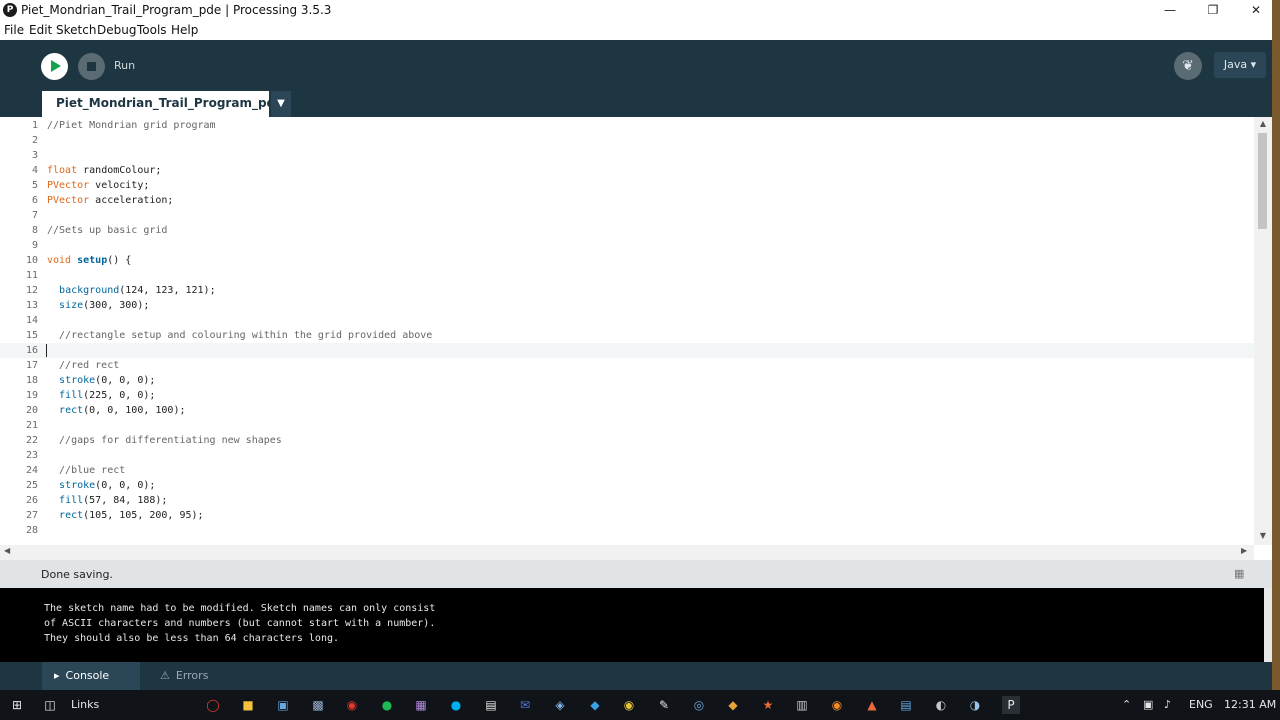  I want to click on tab-menu-arrow: ▼, so click(281, 104).